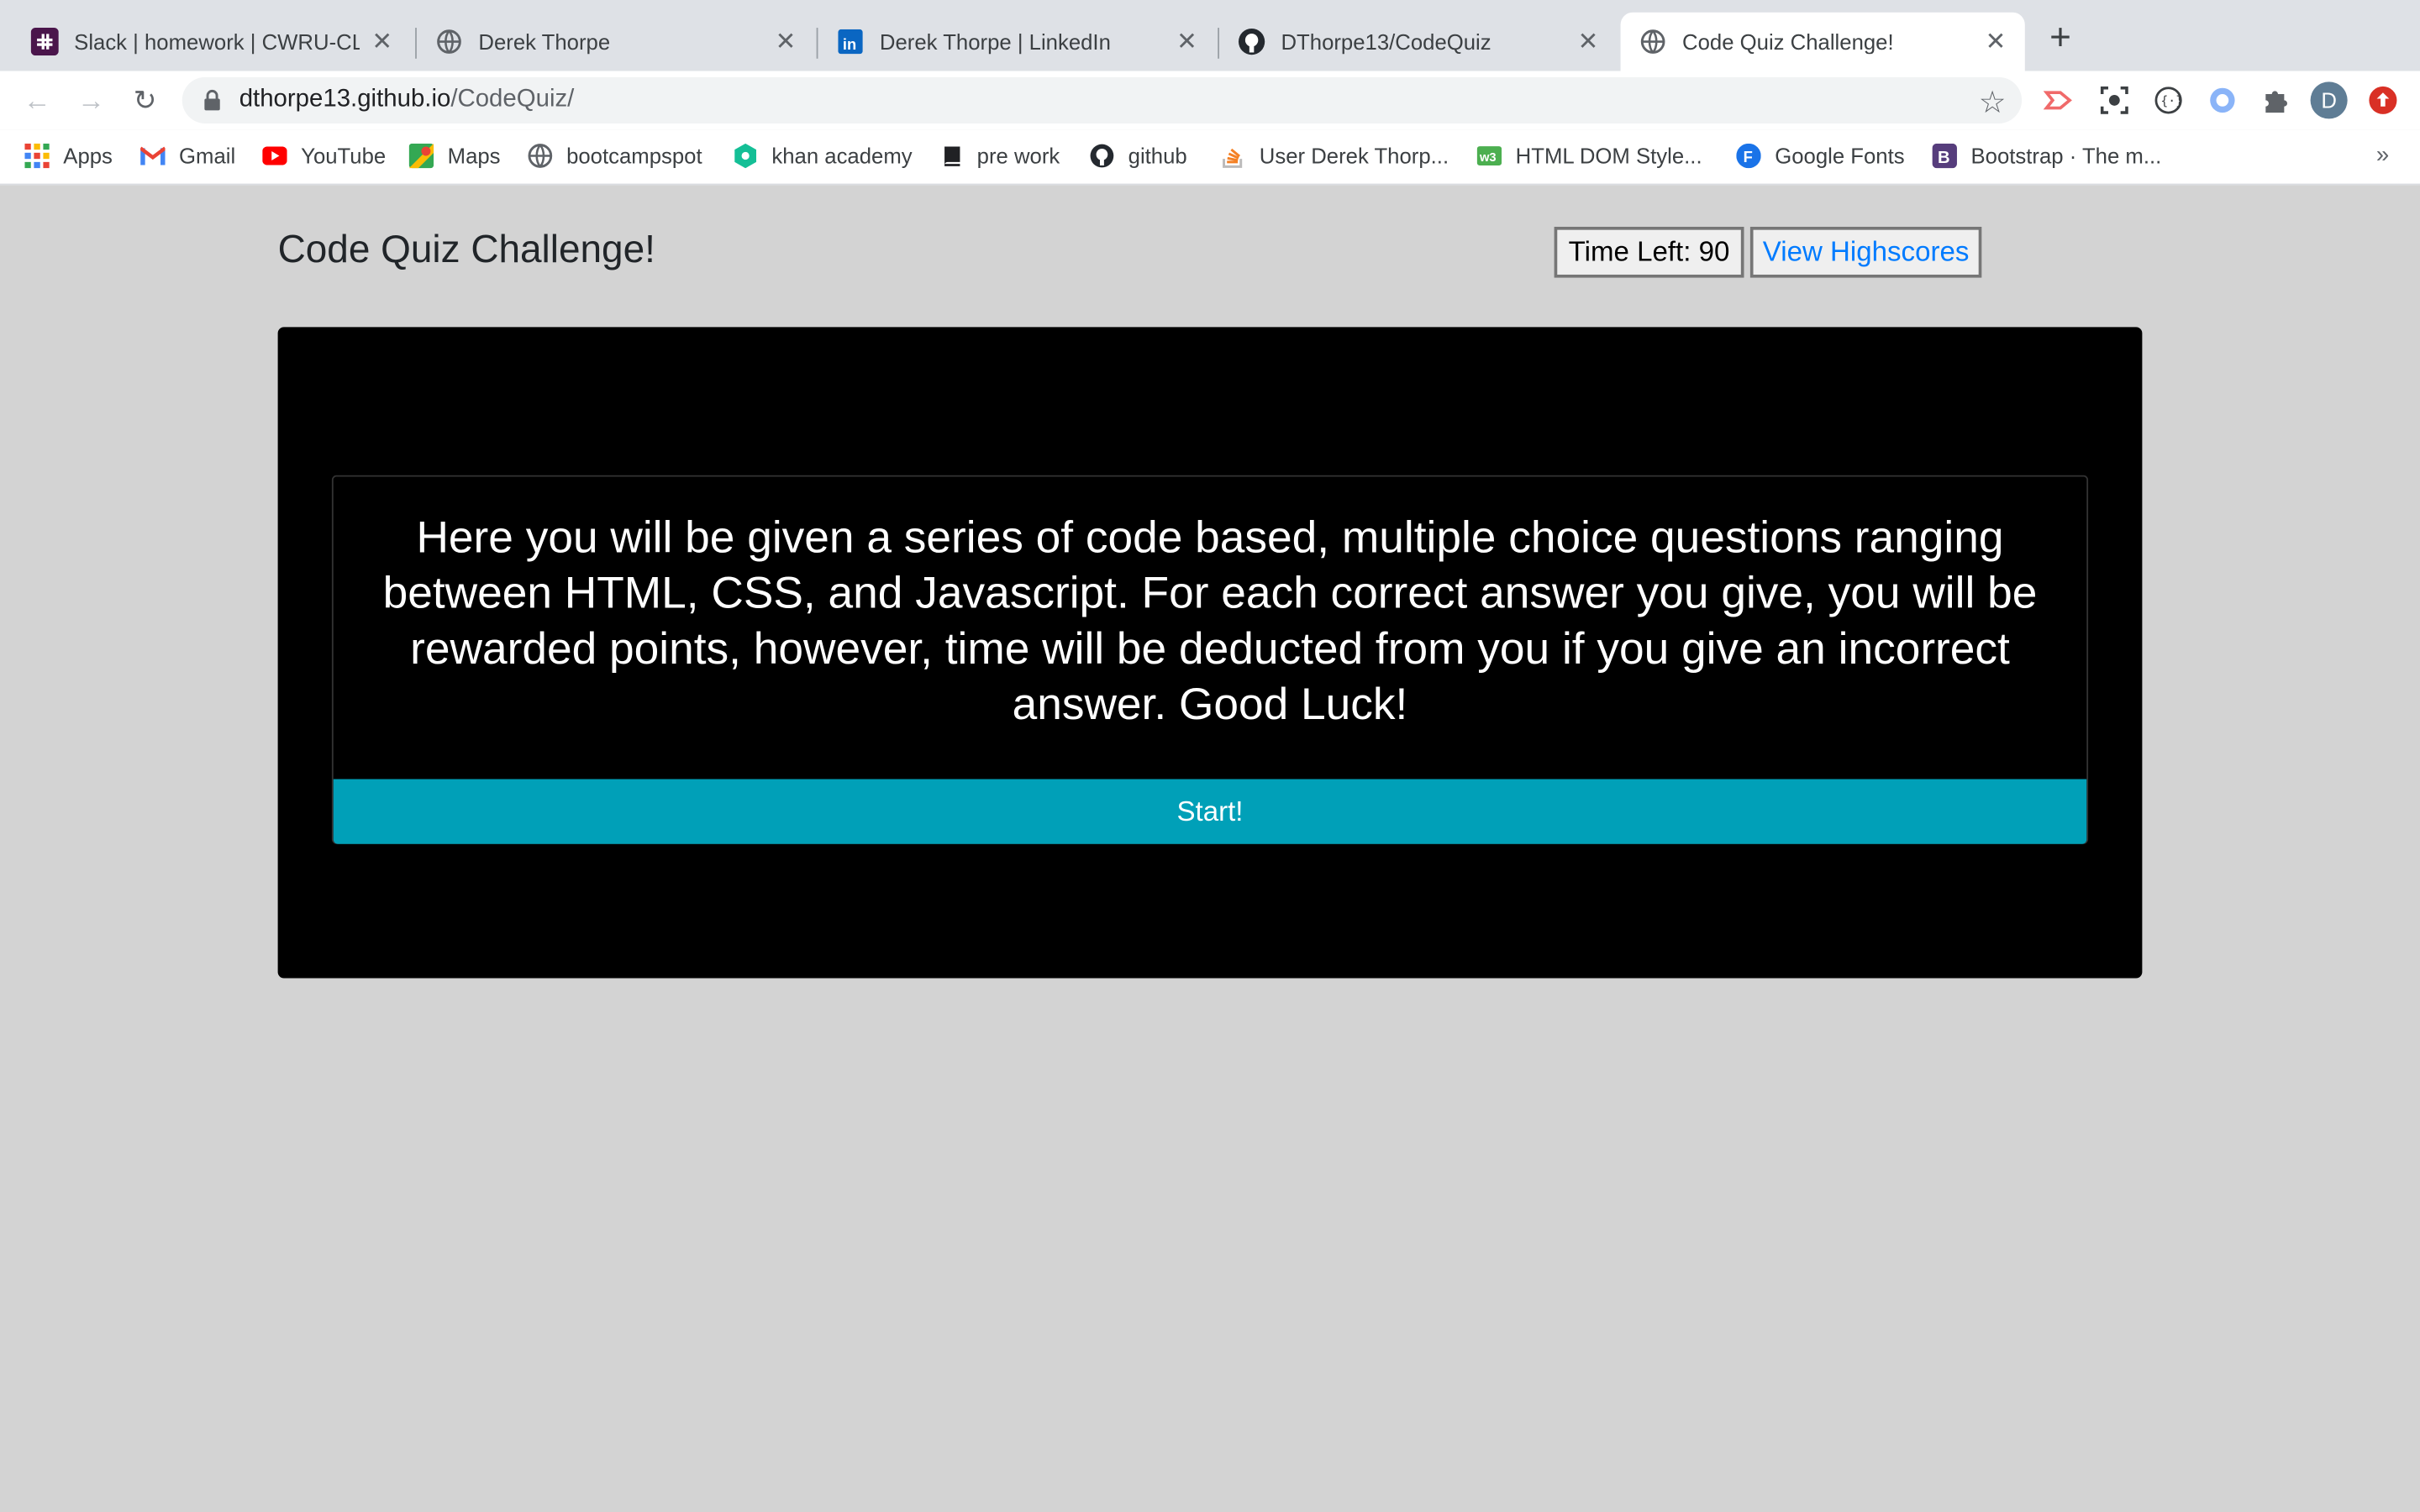  Describe the element at coordinates (207, 156) in the screenshot. I see `bookmark-label: Gmail` at that location.